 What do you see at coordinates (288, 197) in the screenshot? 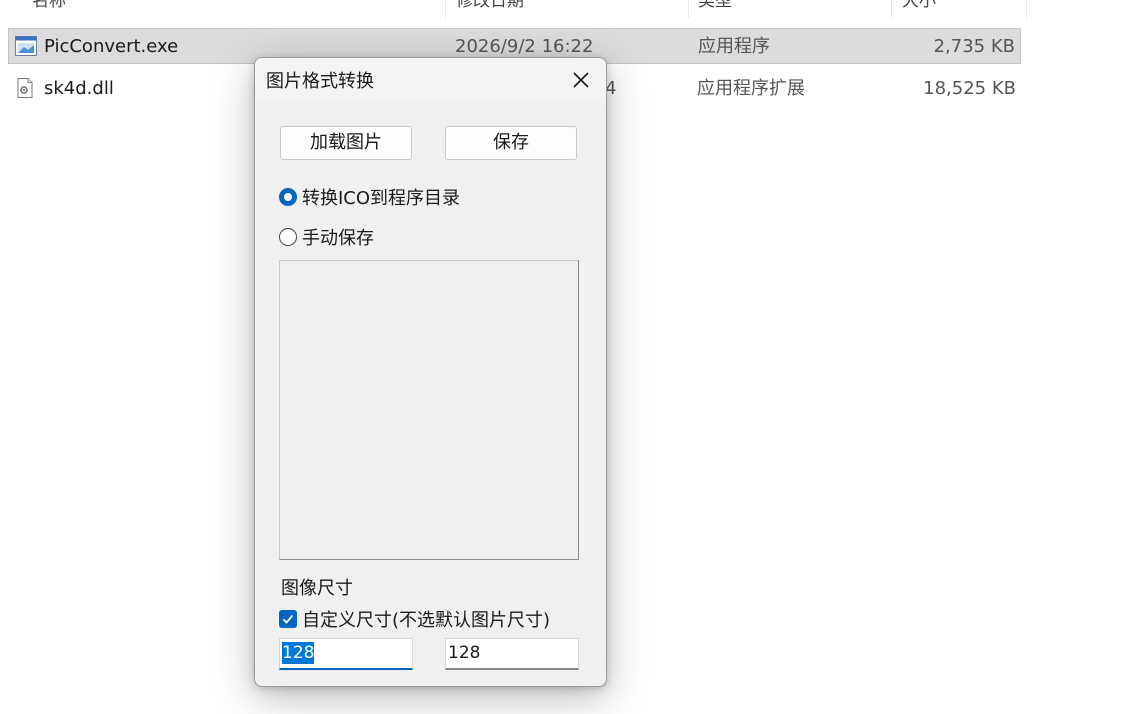
I see `radio-selected-icon` at bounding box center [288, 197].